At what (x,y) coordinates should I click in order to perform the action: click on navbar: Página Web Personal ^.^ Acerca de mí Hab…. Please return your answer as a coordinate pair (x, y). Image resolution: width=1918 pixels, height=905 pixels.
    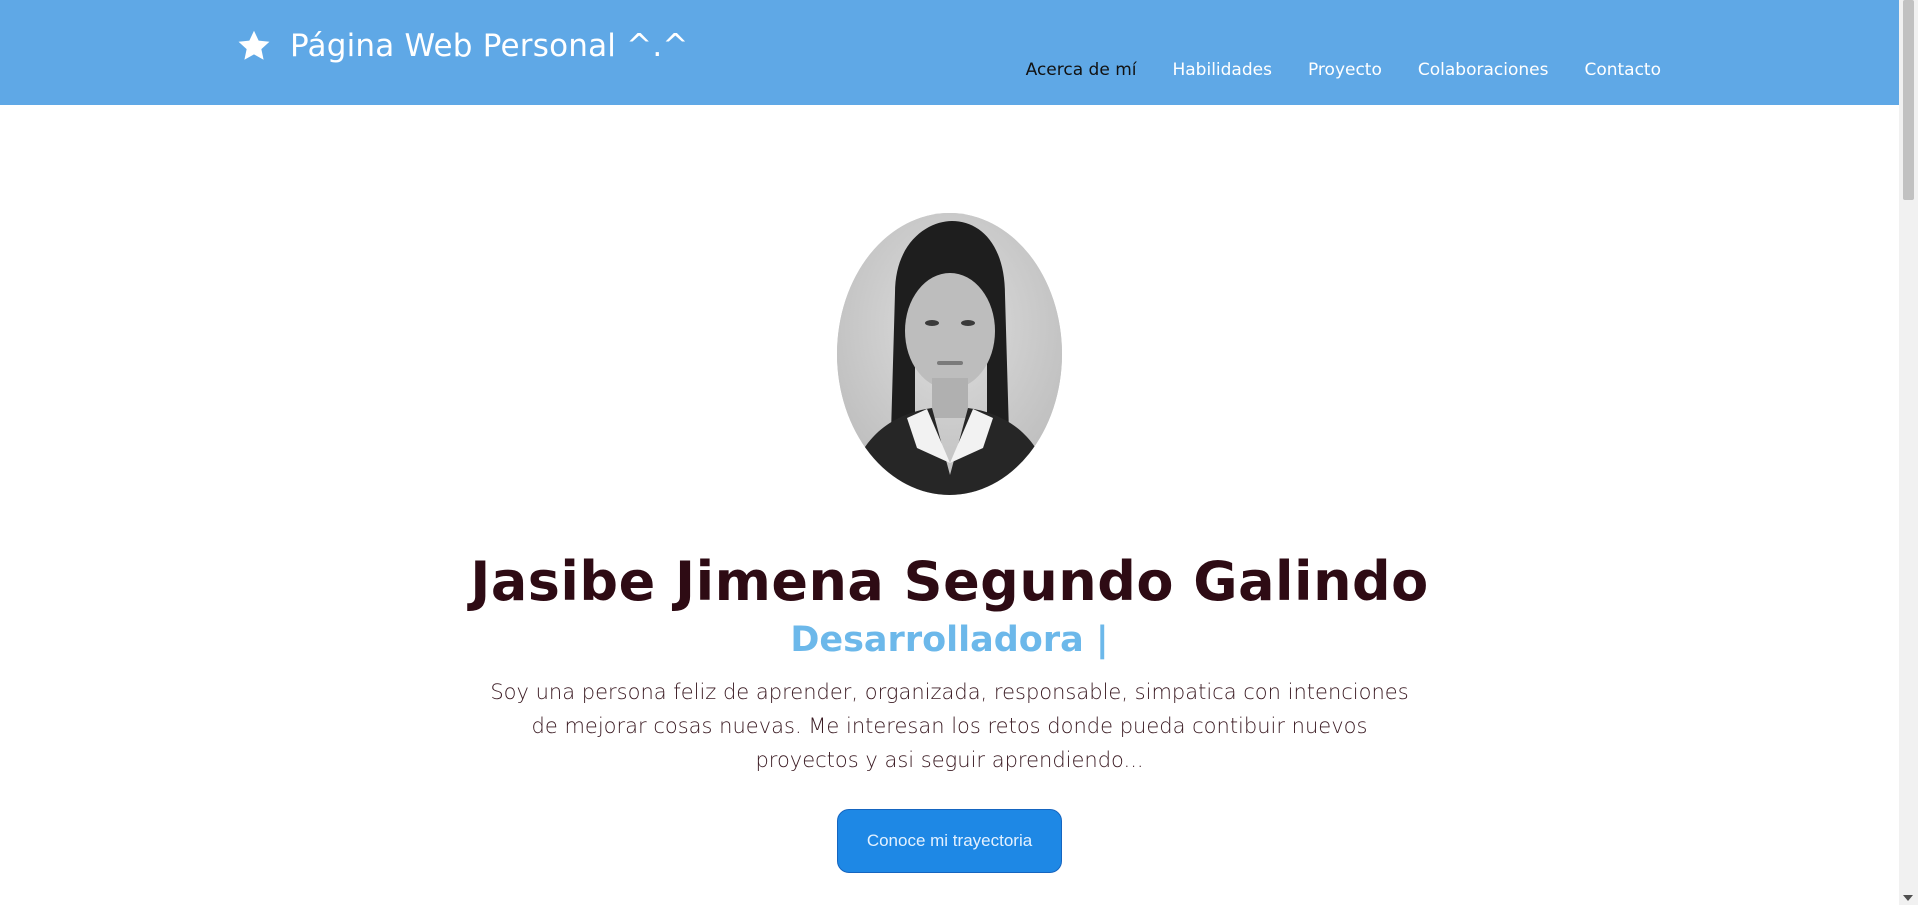
    Looking at the image, I should click on (949, 52).